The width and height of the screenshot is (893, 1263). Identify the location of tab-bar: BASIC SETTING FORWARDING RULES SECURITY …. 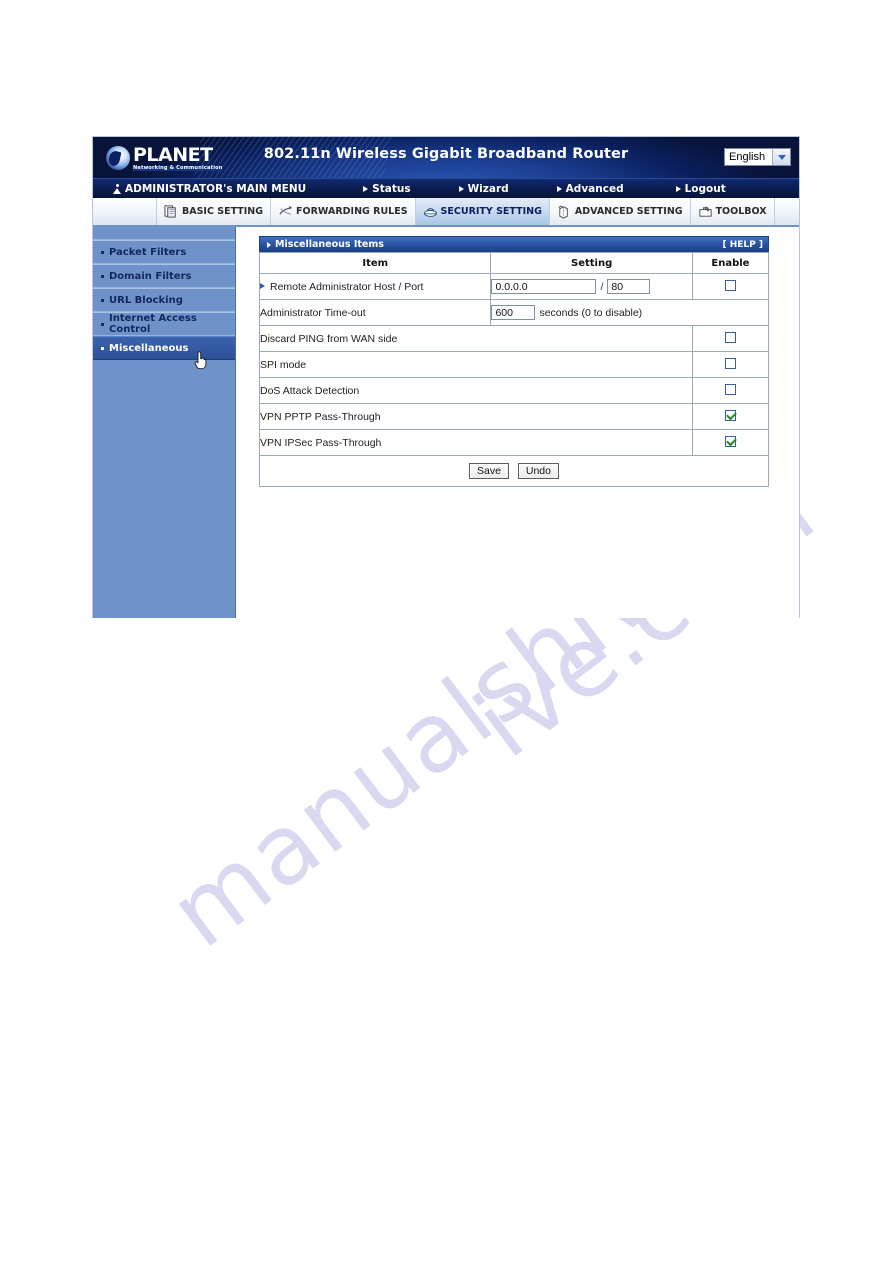
(446, 212).